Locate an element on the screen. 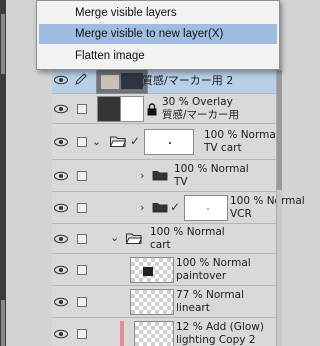 This screenshot has height=346, width=320. layer-info: 12 % Add (Glow) lighting Copy 2 is located at coordinates (220, 333).